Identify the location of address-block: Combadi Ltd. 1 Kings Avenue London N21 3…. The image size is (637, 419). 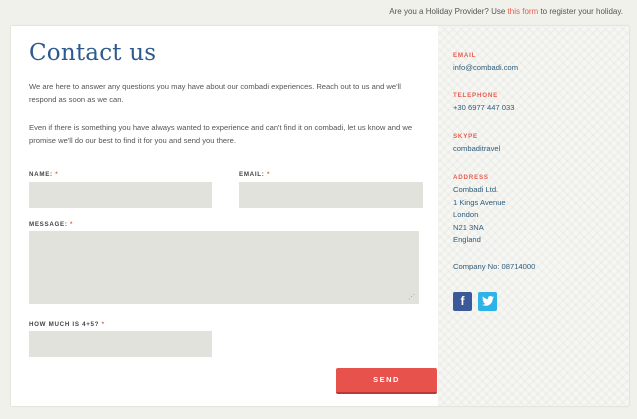
(479, 215).